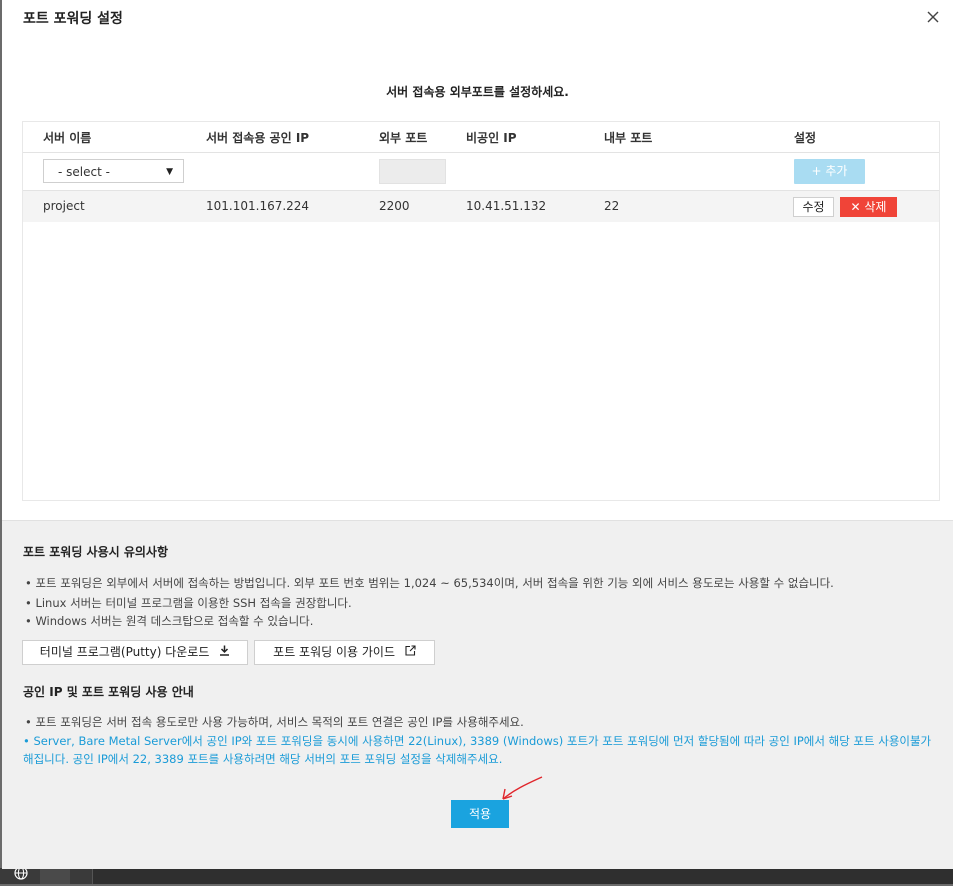 This screenshot has height=886, width=953. What do you see at coordinates (628, 138) in the screenshot?
I see `header-internal-port: 내부 포트` at bounding box center [628, 138].